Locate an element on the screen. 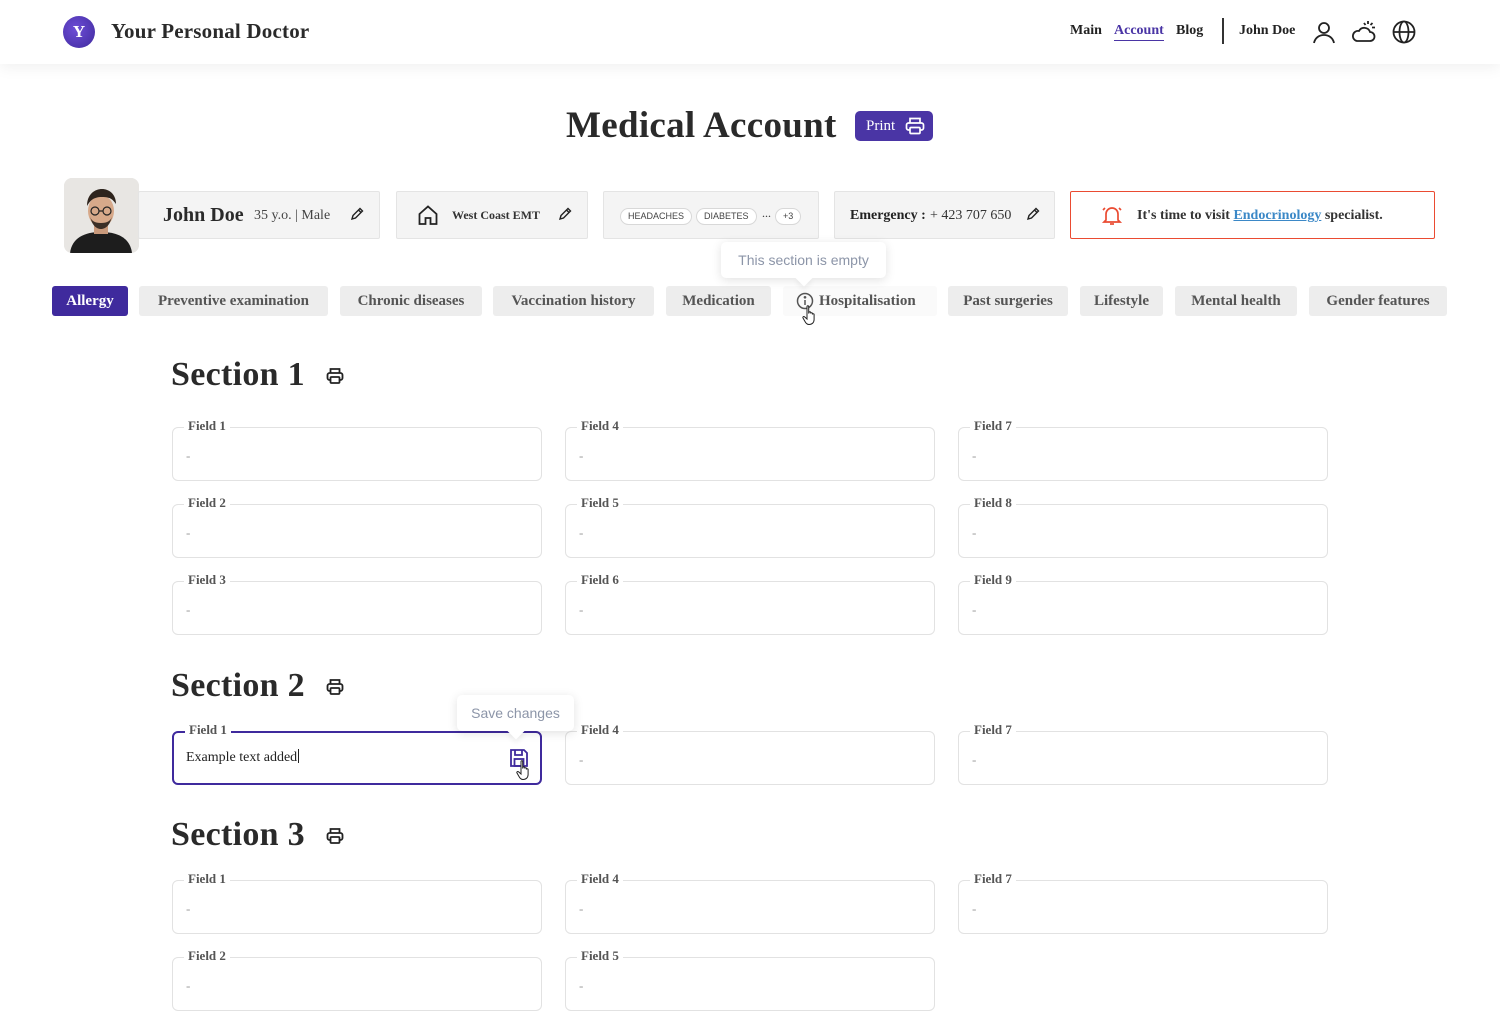 This screenshot has width=1500, height=1016. tab-label: Medication is located at coordinates (718, 300).